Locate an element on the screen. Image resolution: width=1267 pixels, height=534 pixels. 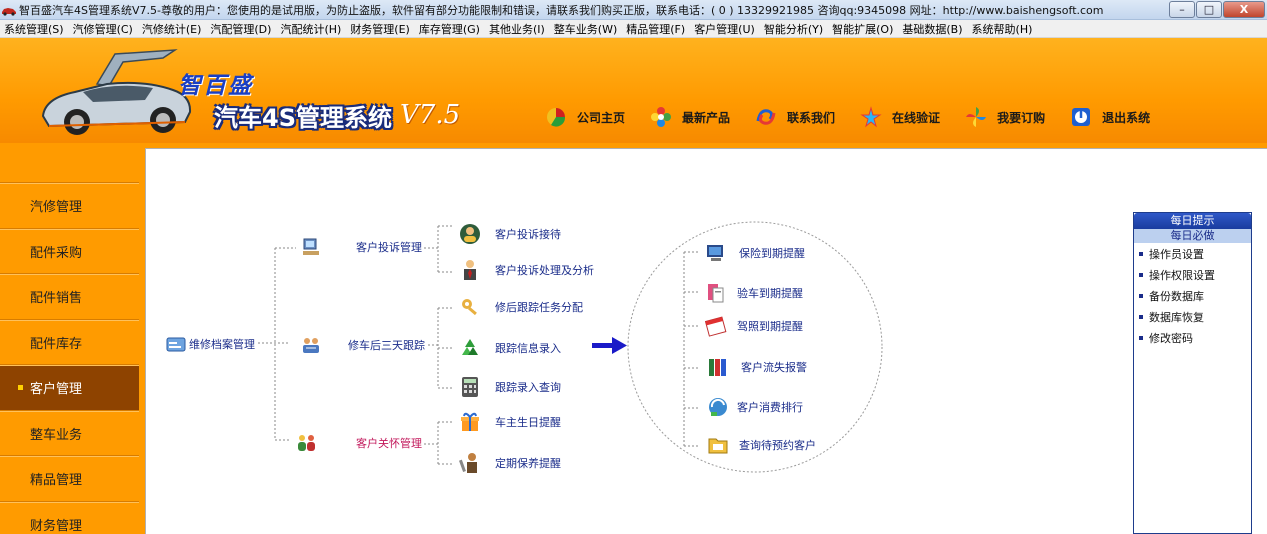
menu-base-data: 基础数据(B) is located at coordinates (932, 29).